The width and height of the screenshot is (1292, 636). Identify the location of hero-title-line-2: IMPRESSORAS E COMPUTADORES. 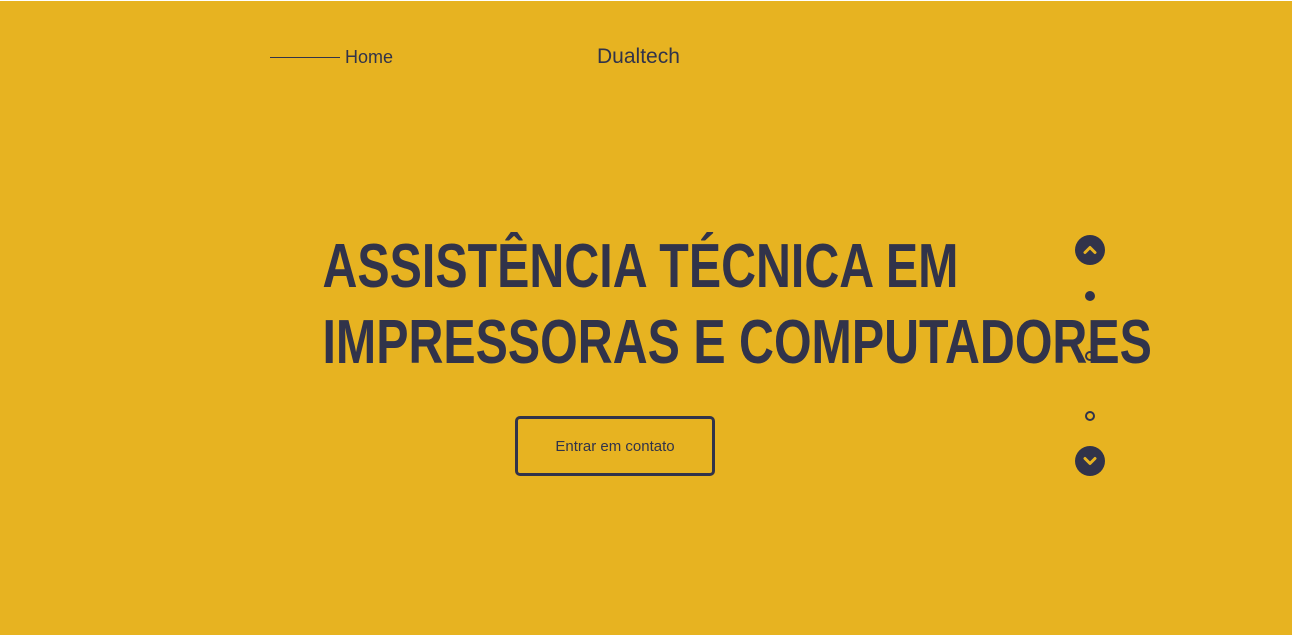
(737, 342).